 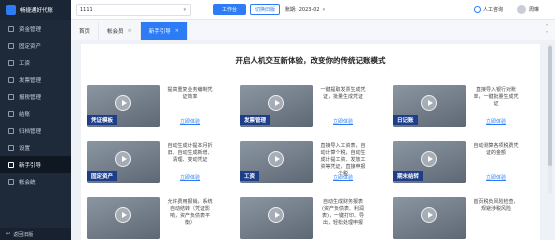 I want to click on card-title: 凭证模板, so click(x=102, y=120).